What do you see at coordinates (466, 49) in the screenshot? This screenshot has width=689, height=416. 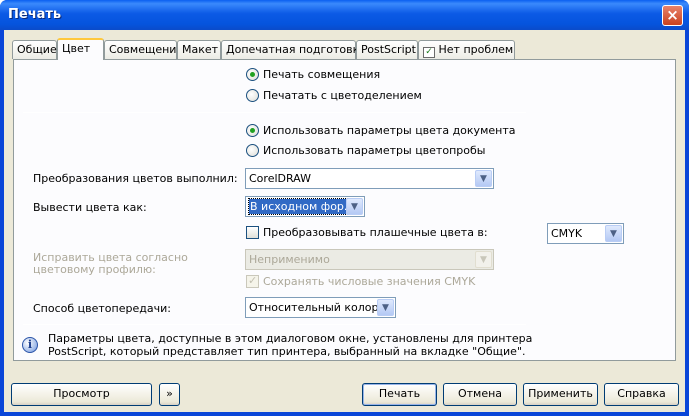 I see `tab-no-issues: ✓ Нет проблем` at bounding box center [466, 49].